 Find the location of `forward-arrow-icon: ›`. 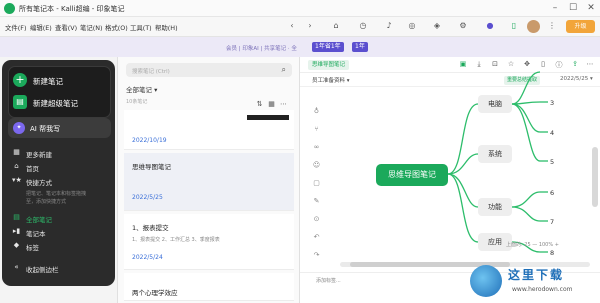

forward-arrow-icon: › is located at coordinates (310, 26).